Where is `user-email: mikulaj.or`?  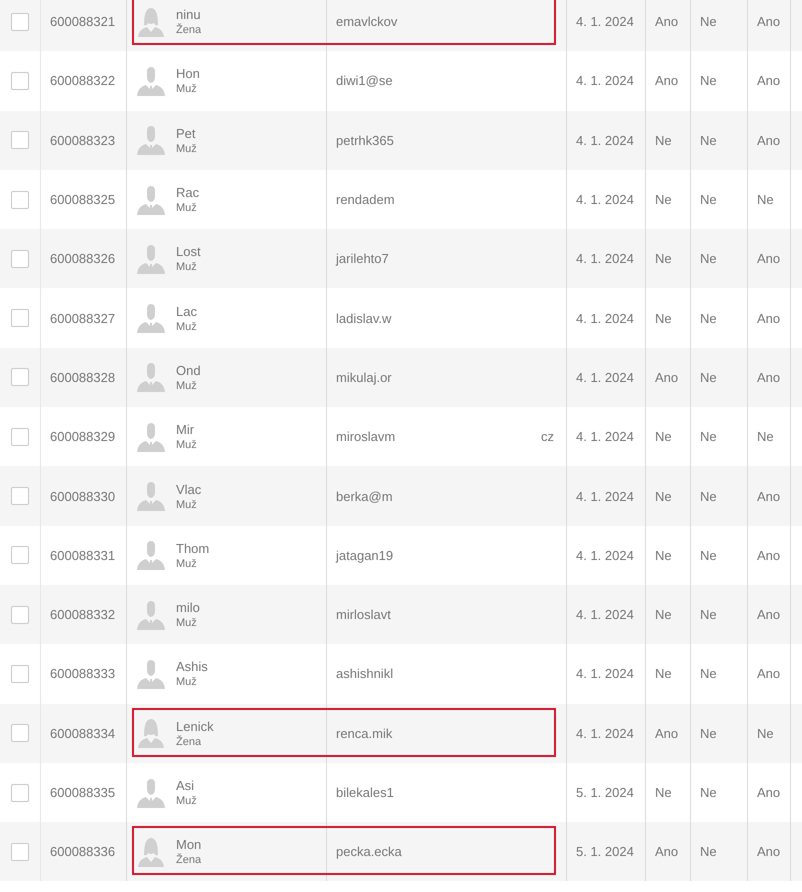
user-email: mikulaj.or is located at coordinates (364, 377).